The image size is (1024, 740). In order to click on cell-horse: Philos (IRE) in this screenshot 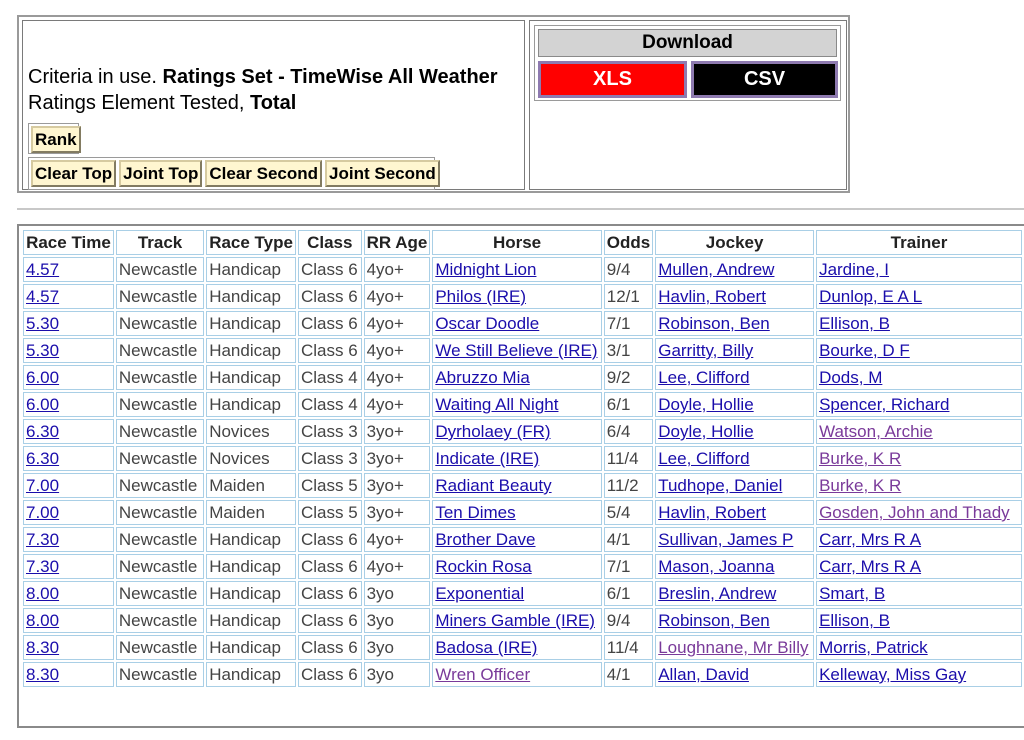, I will do `click(517, 296)`.